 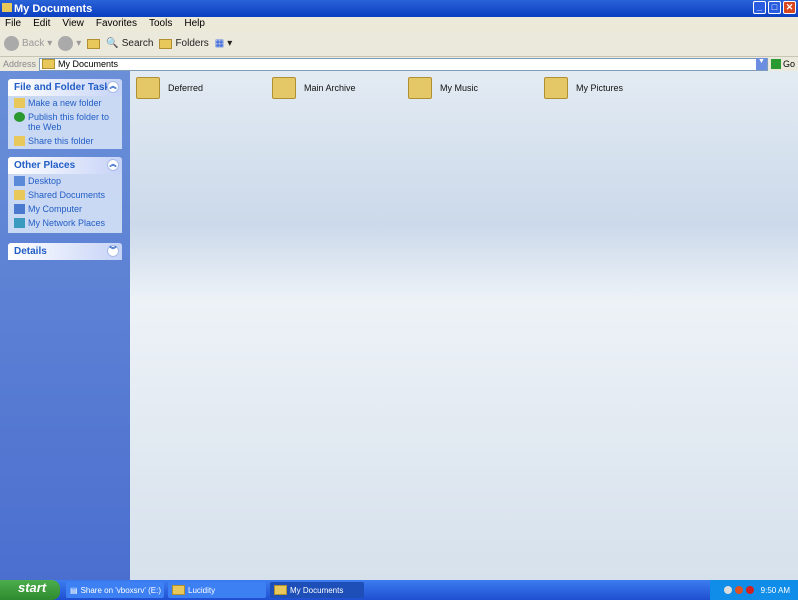 I want to click on globe-icon, so click(x=19, y=117).